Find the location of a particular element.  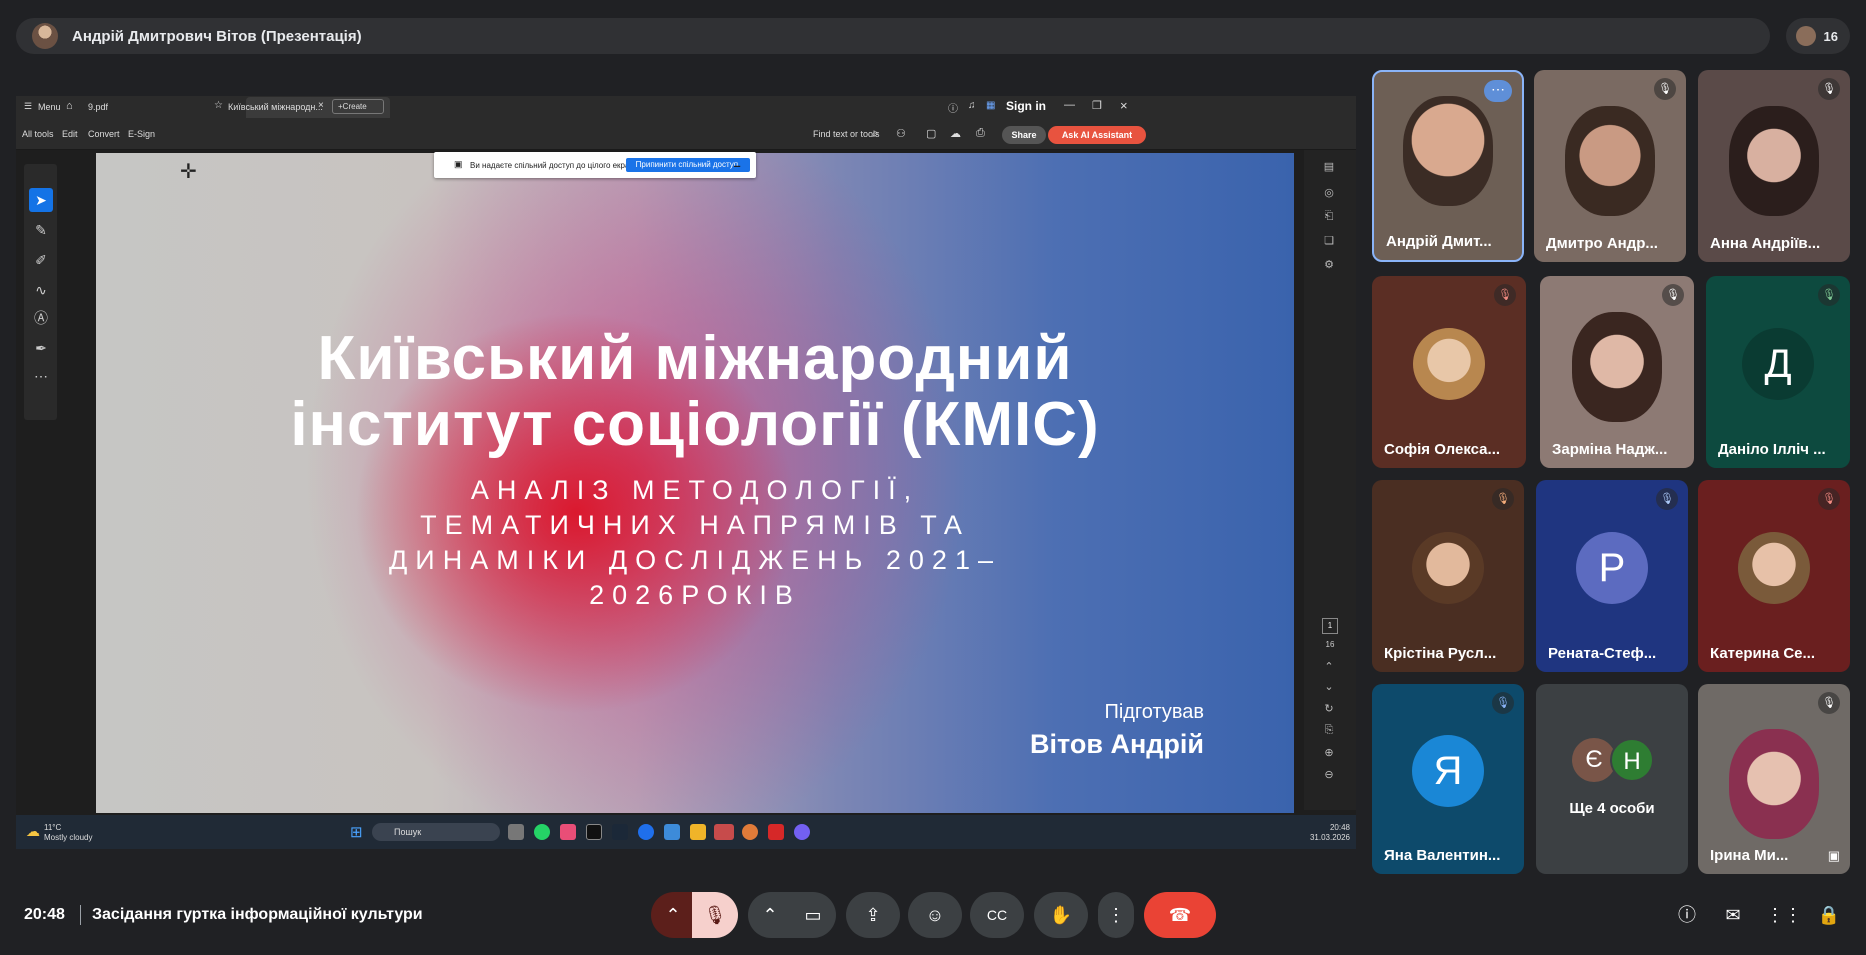

help-icon: ⓘ is located at coordinates (953, 107).